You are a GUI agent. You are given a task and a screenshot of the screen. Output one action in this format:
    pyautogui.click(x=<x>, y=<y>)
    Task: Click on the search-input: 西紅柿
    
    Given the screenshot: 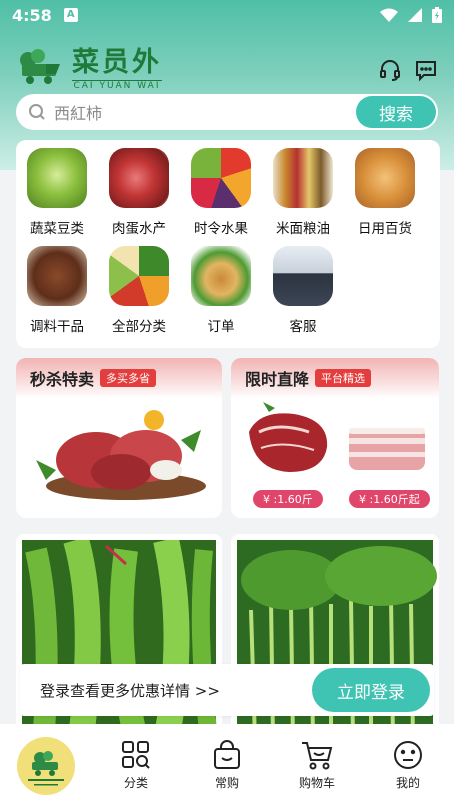 What is the action you would take?
    pyautogui.click(x=78, y=112)
    